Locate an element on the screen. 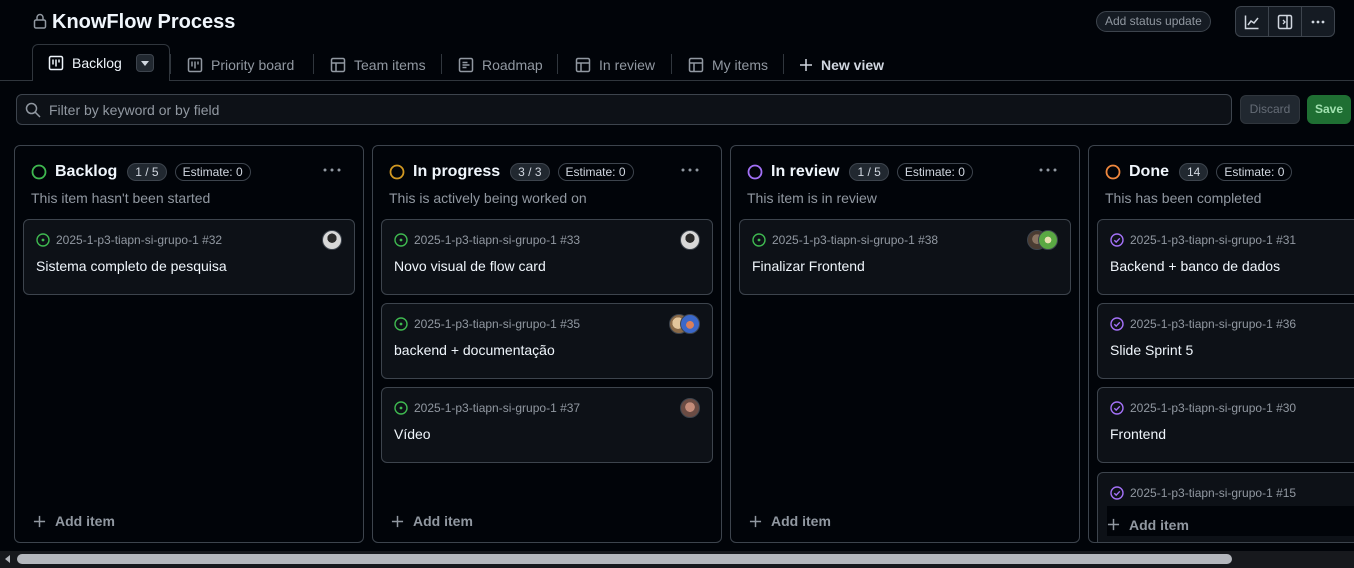  issue-ref-text: 2025-1-p3-tiapn-si-grupo-1 #35 is located at coordinates (497, 324).